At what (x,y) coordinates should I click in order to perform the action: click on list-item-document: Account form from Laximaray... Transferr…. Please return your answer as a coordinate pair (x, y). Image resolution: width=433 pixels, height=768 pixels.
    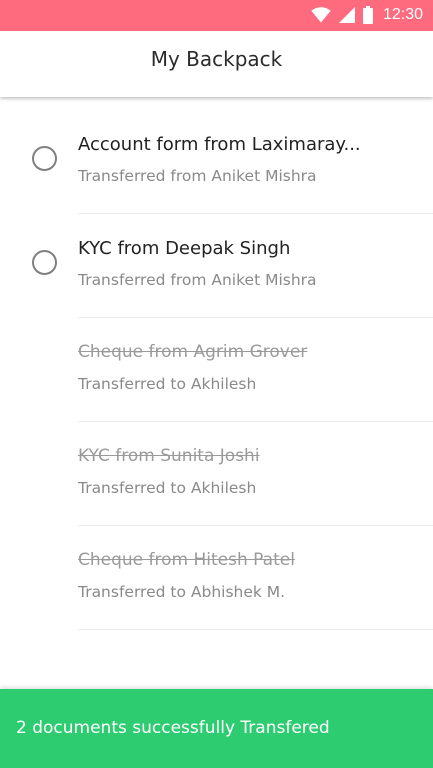
    Looking at the image, I should click on (216, 162).